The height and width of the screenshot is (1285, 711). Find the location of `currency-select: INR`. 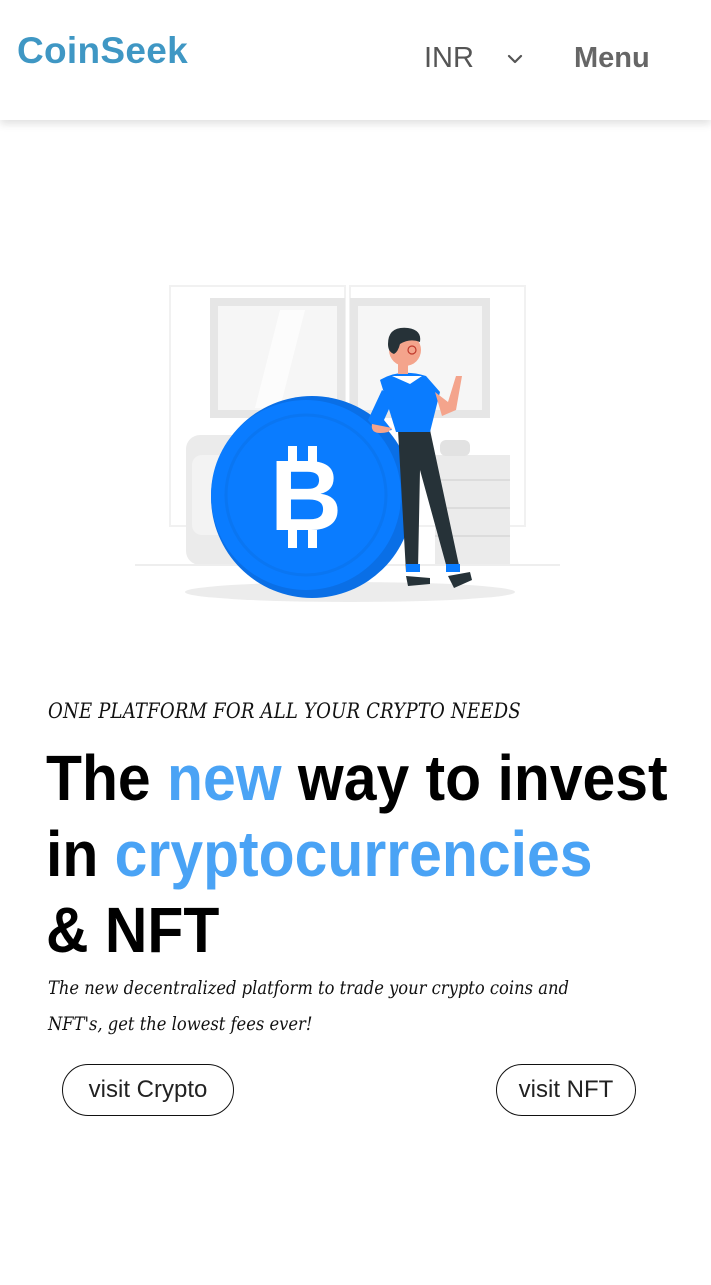

currency-select: INR is located at coordinates (449, 58).